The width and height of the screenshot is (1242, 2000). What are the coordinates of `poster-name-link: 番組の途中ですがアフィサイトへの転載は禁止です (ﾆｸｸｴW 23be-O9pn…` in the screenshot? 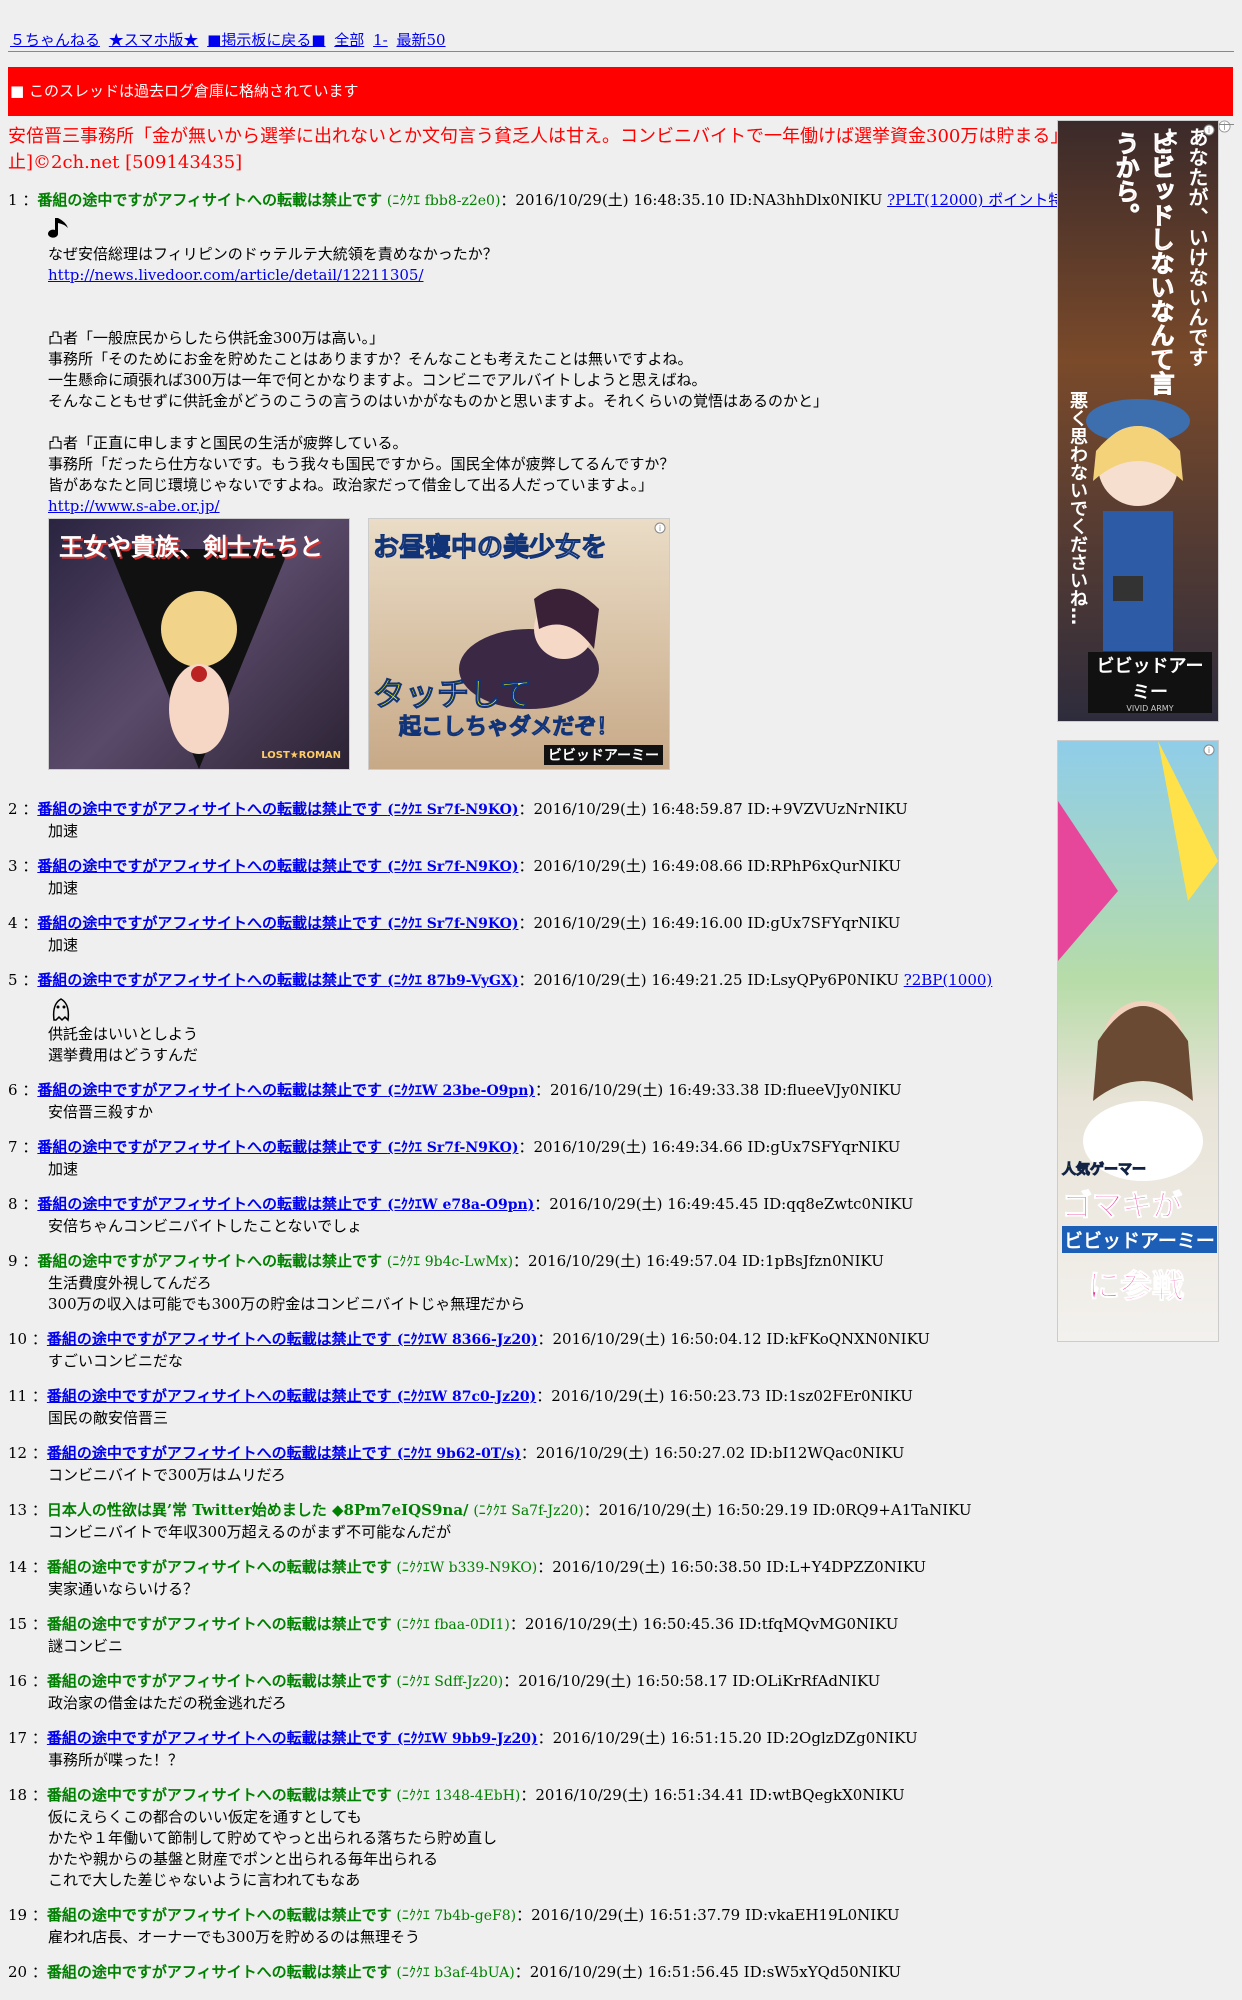 It's located at (286, 1090).